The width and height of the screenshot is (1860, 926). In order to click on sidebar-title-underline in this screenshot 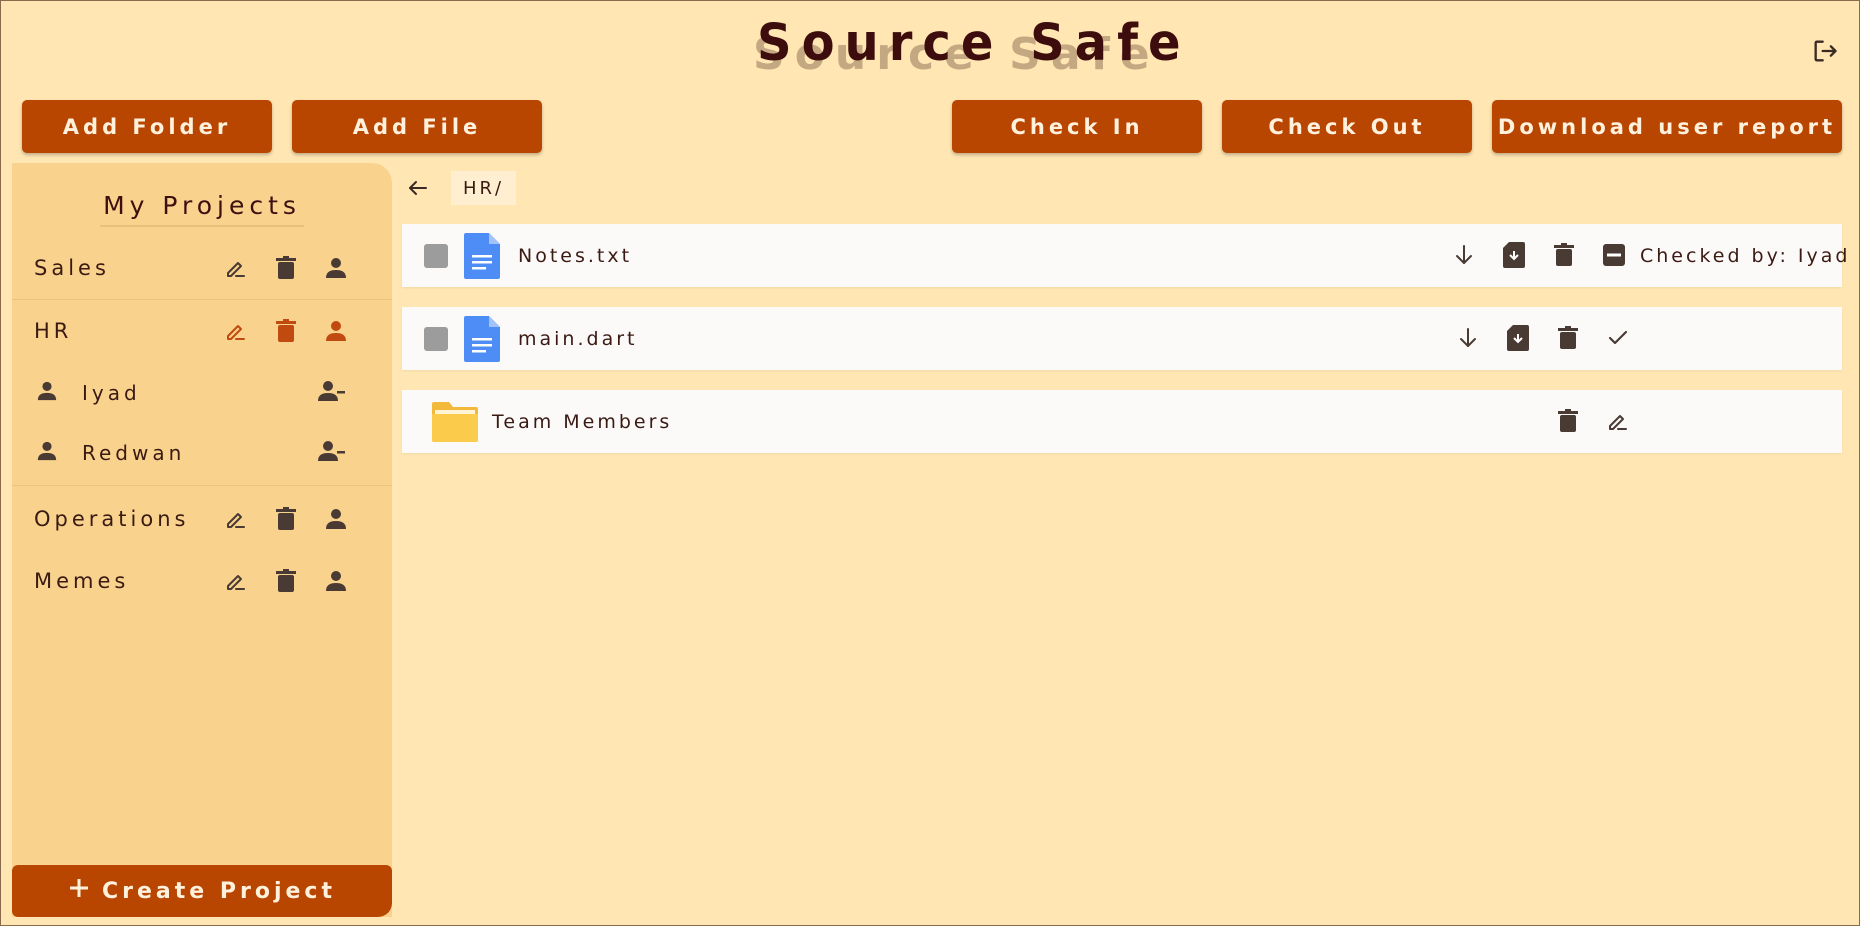, I will do `click(202, 226)`.